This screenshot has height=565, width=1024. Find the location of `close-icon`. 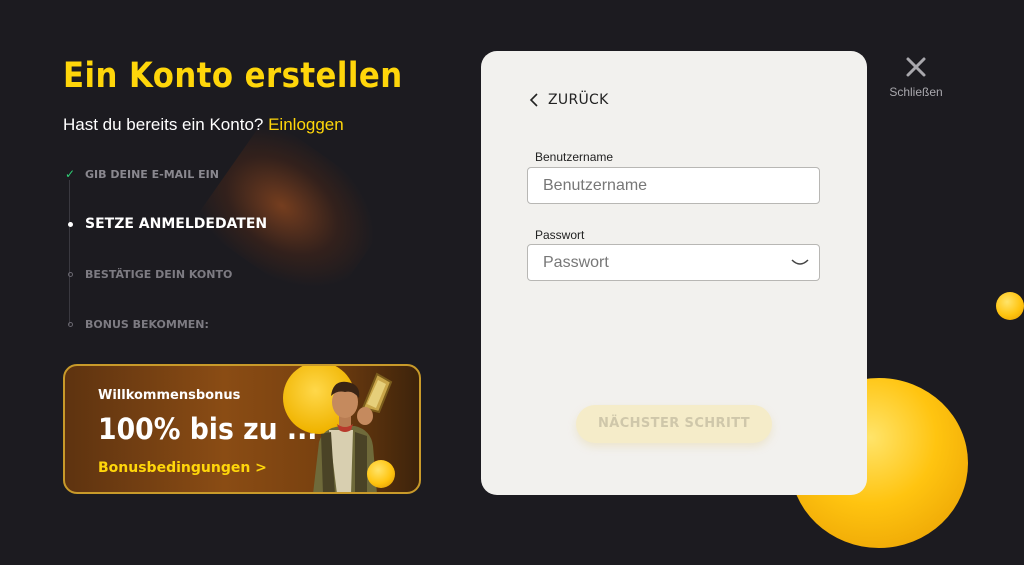

close-icon is located at coordinates (916, 67).